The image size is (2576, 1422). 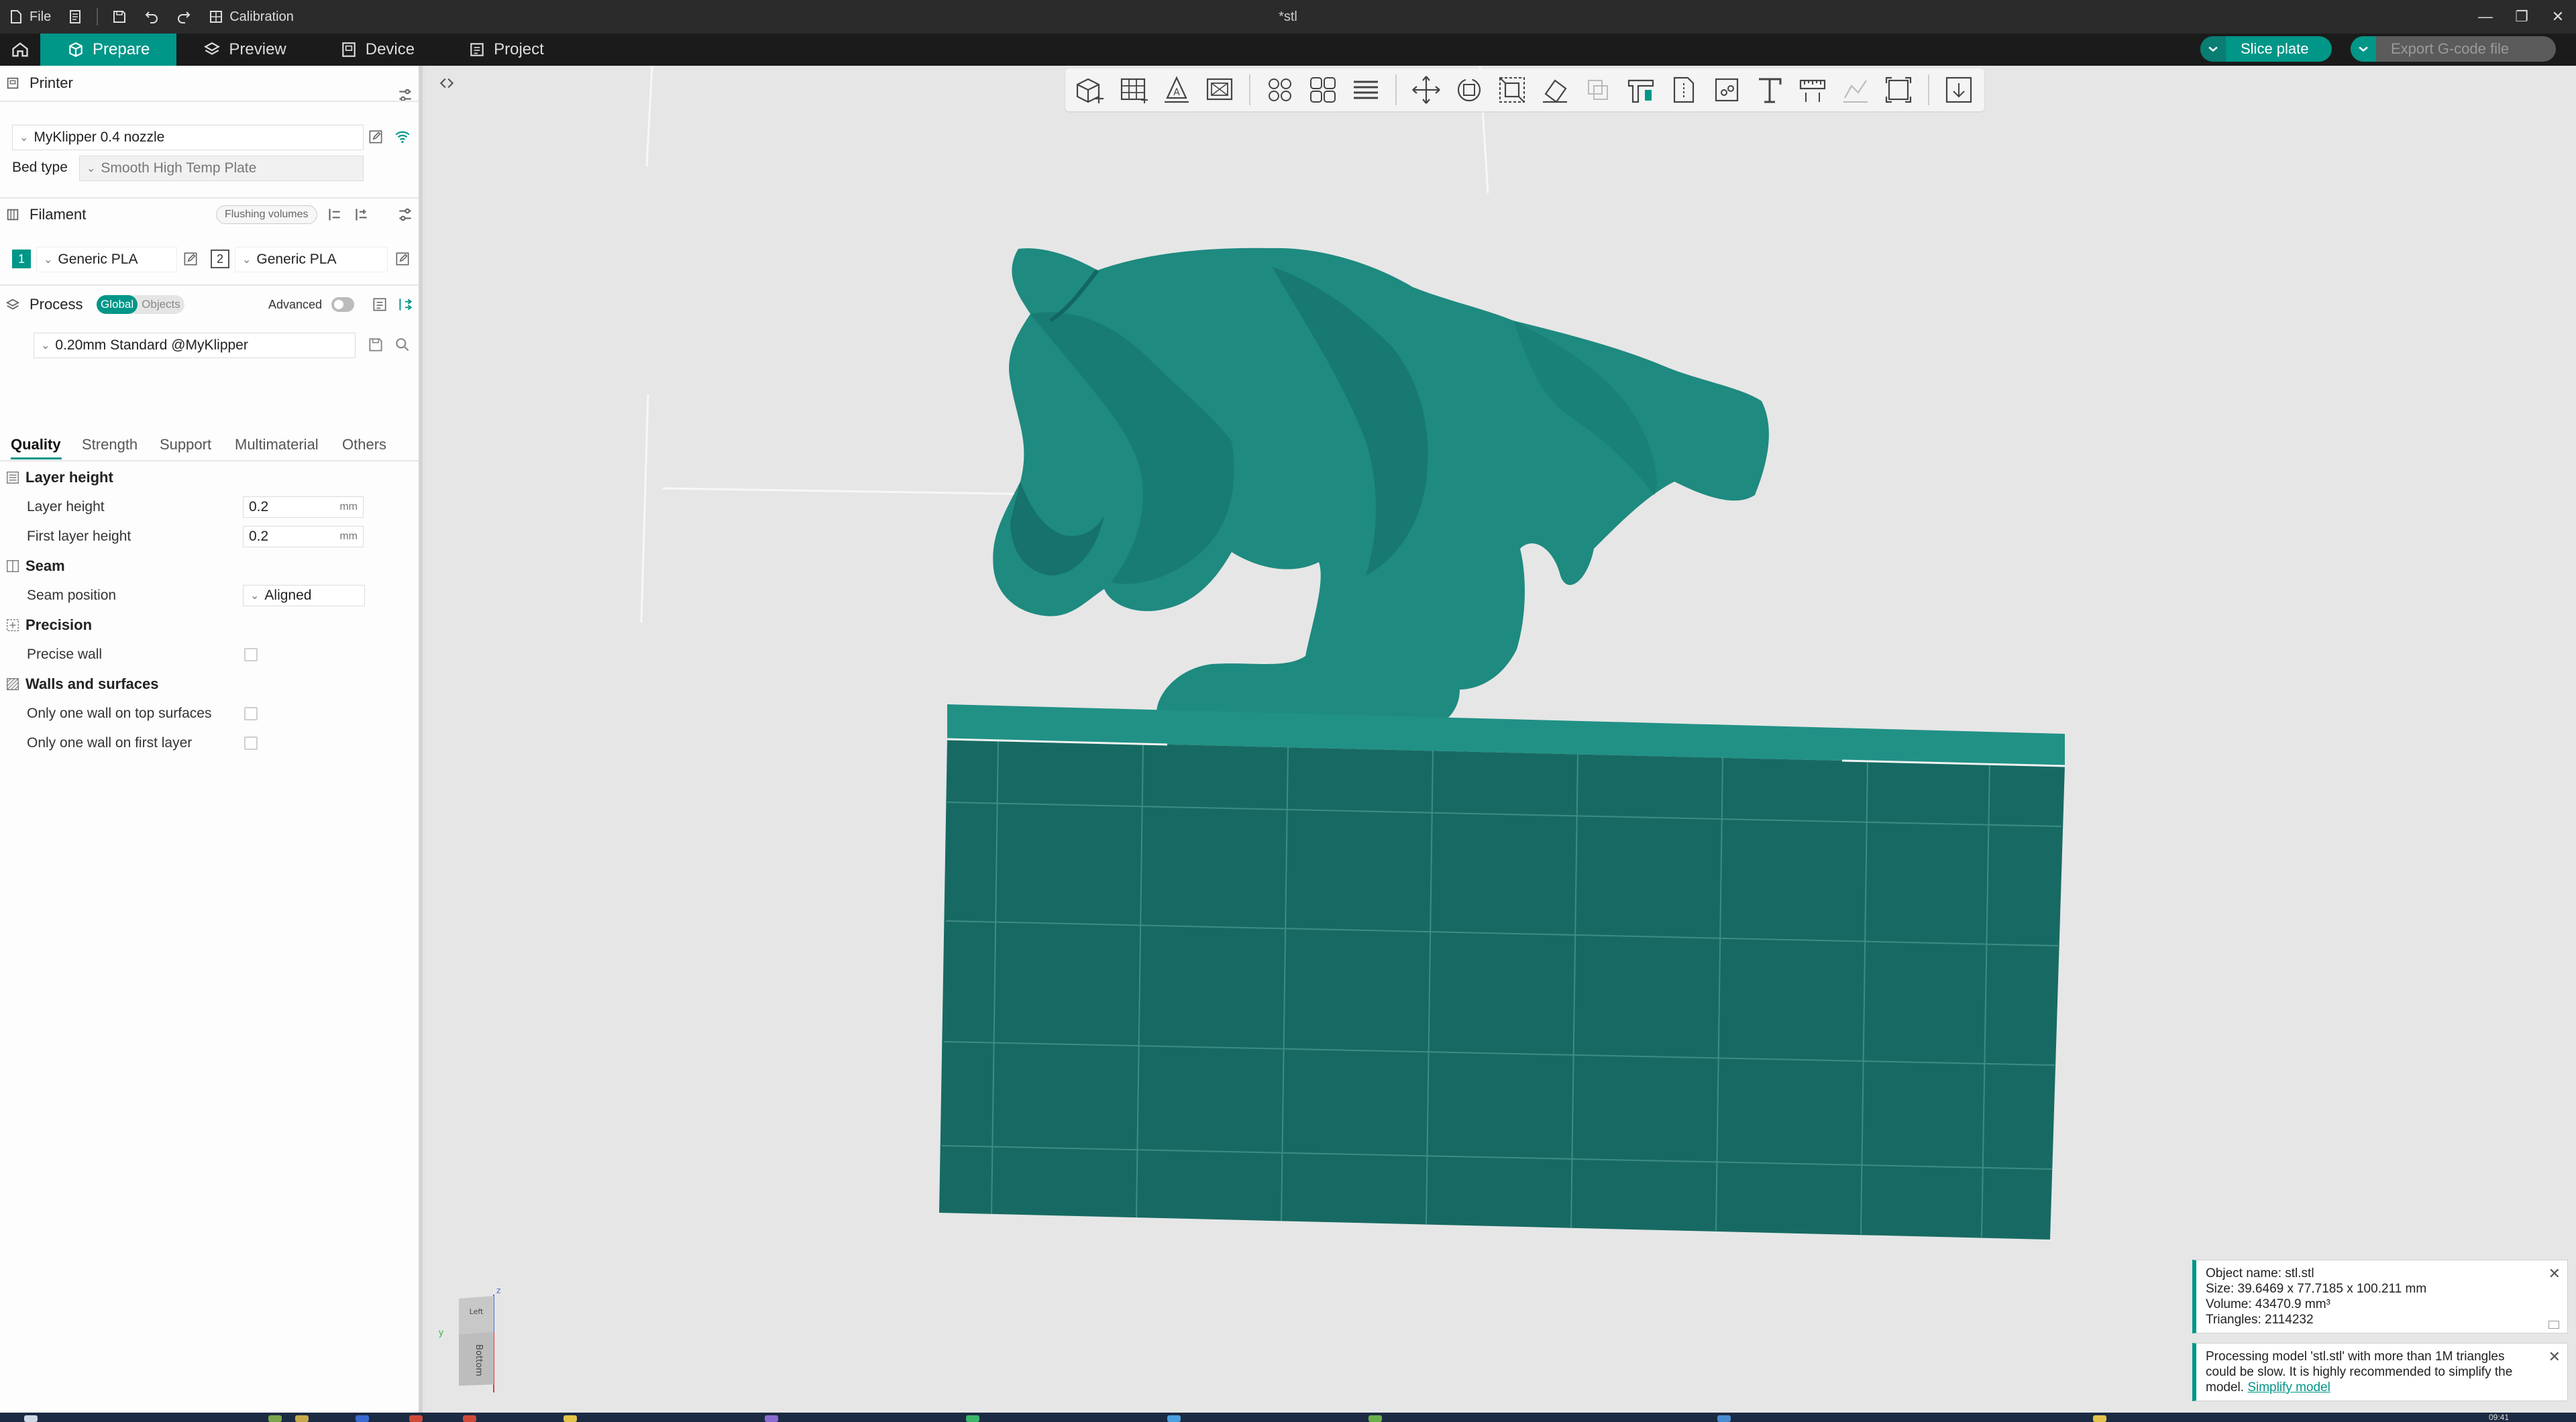 I want to click on save-button, so click(x=119, y=17).